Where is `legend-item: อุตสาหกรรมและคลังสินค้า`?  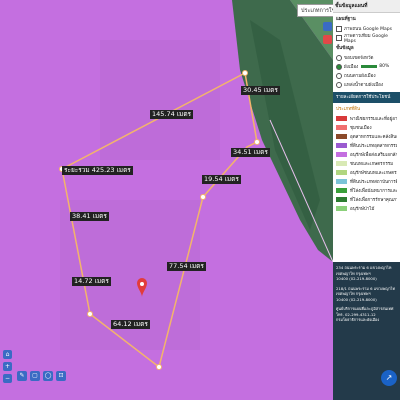 legend-item: อุตสาหกรรมและคลังสินค้า is located at coordinates (366, 136).